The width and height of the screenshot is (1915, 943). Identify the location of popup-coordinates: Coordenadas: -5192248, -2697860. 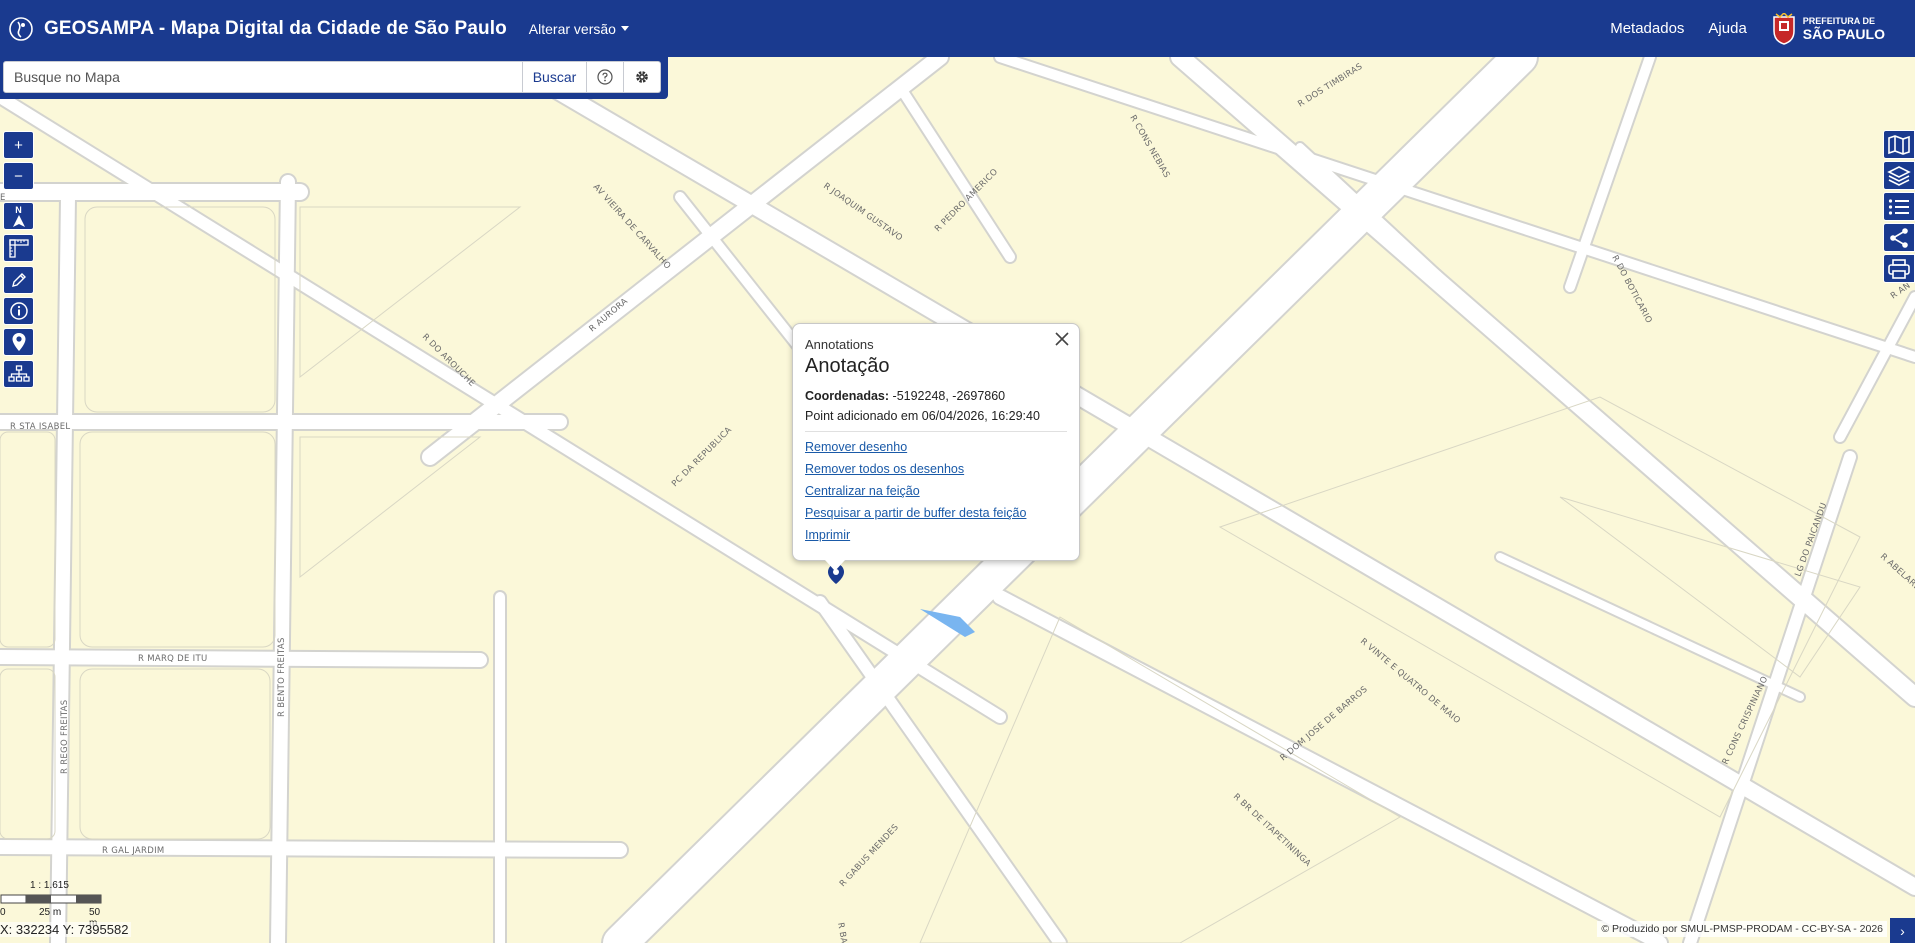
(936, 396).